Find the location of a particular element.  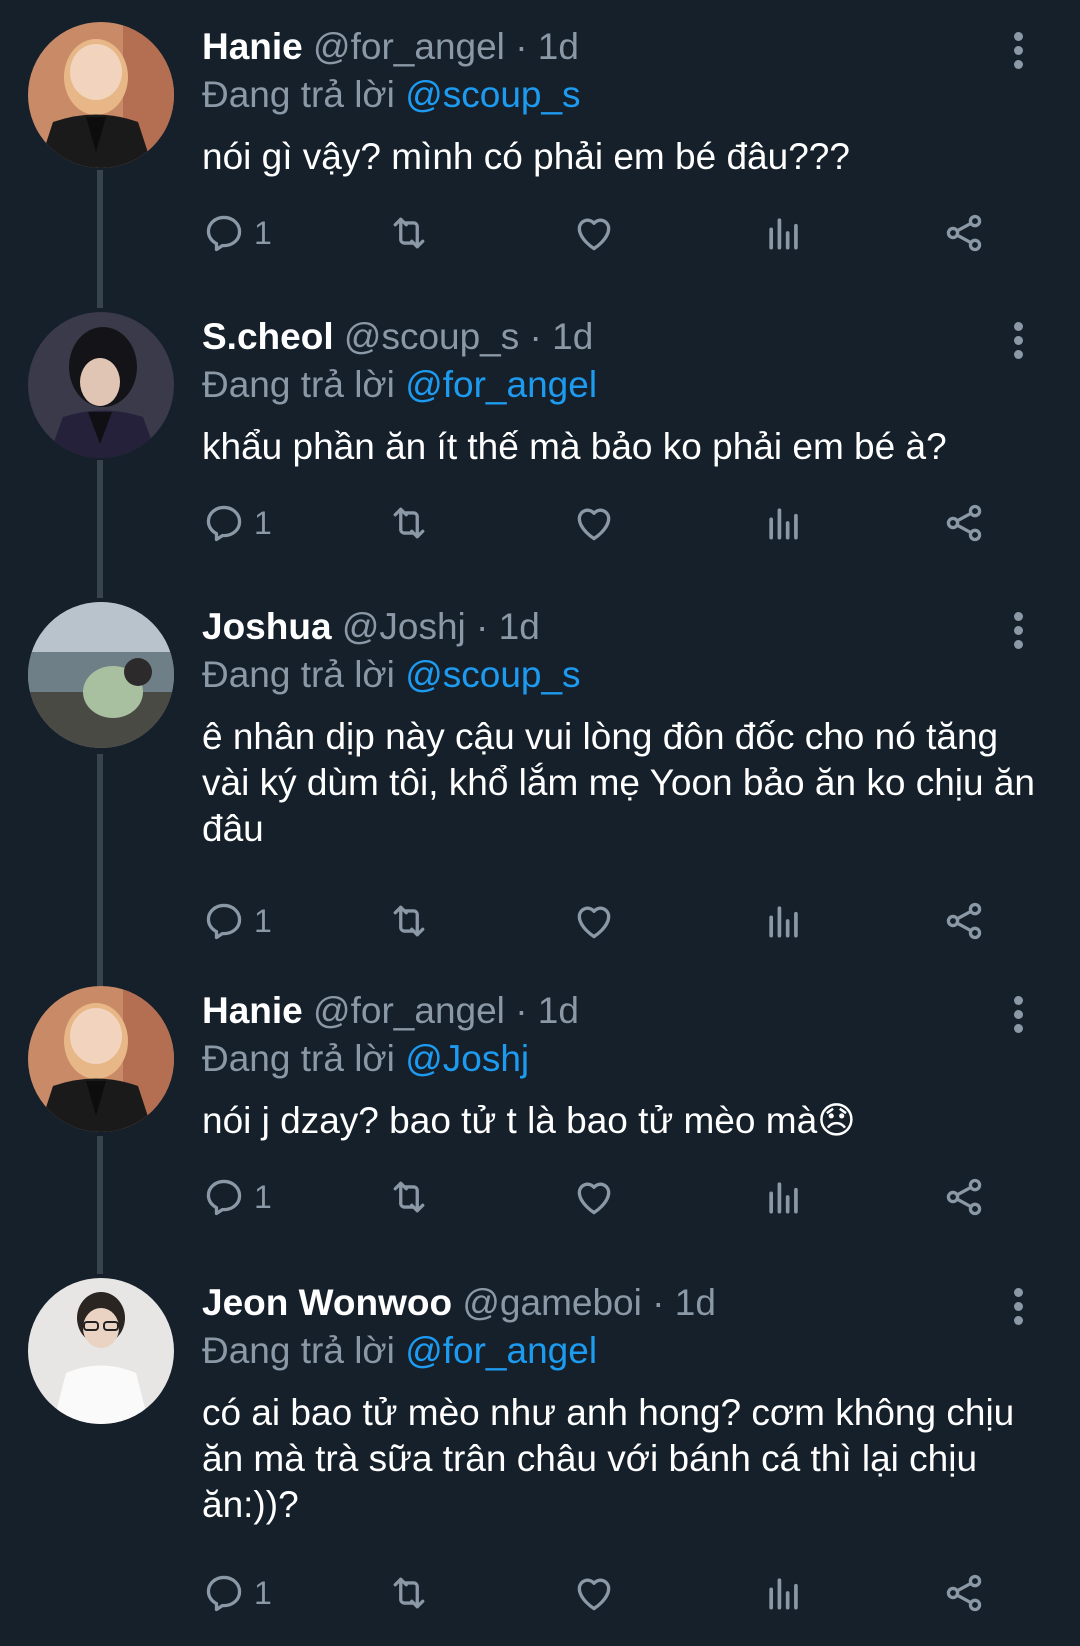

tweet-text: nói gì vậy? mình có phải em bé đâu??? is located at coordinates (526, 156).